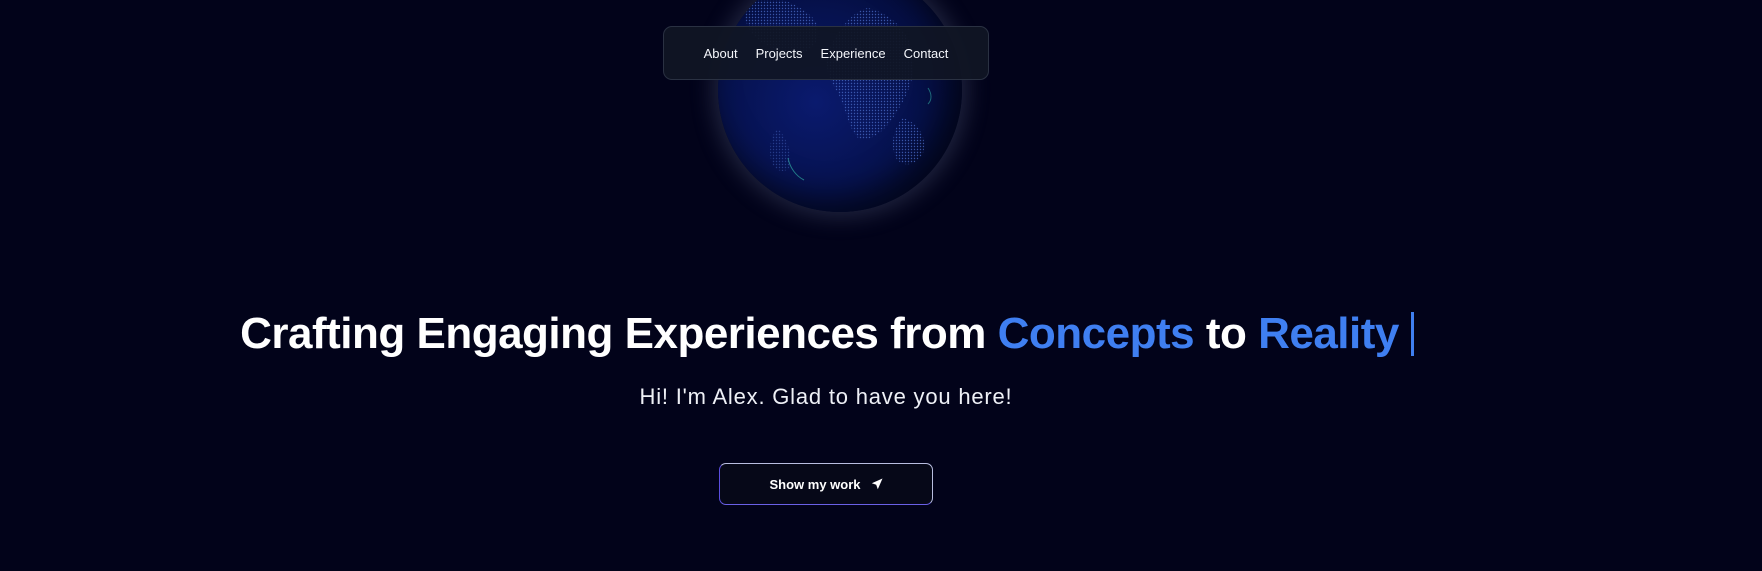 This screenshot has height=571, width=1762. I want to click on typing-cursor, so click(1412, 334).